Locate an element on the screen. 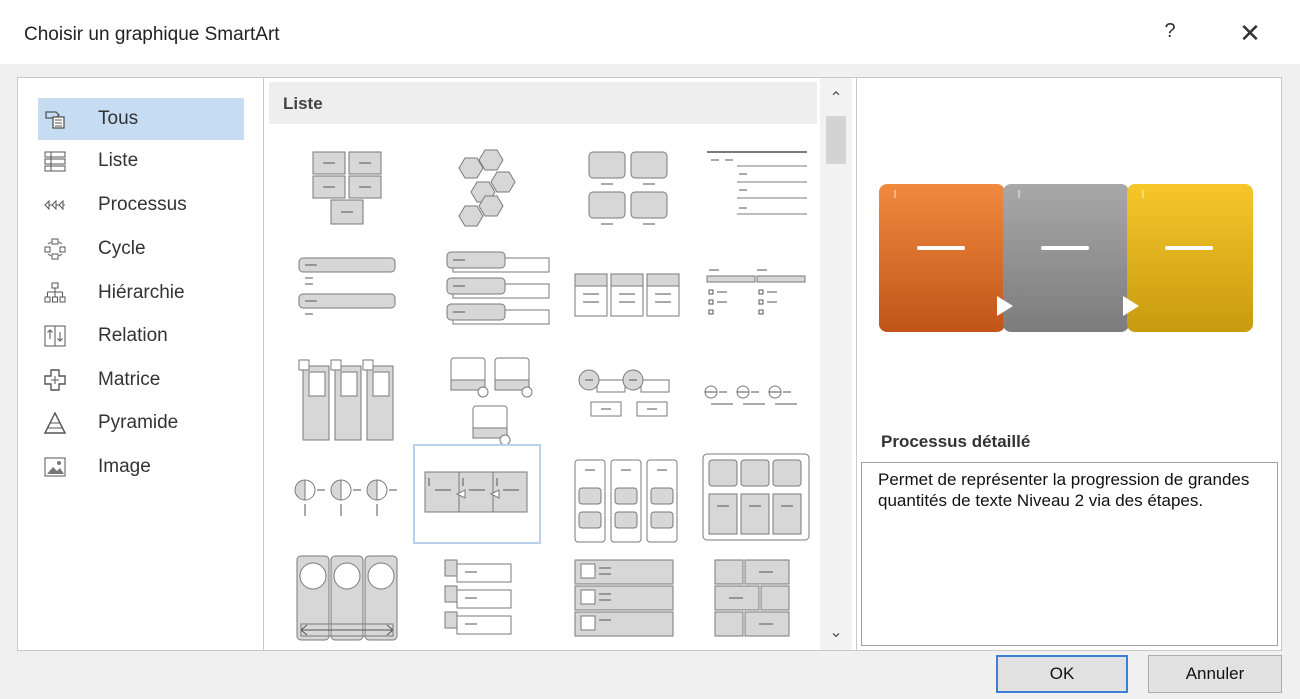 This screenshot has height=699, width=1300. category-label: Hiérarchie is located at coordinates (141, 292).